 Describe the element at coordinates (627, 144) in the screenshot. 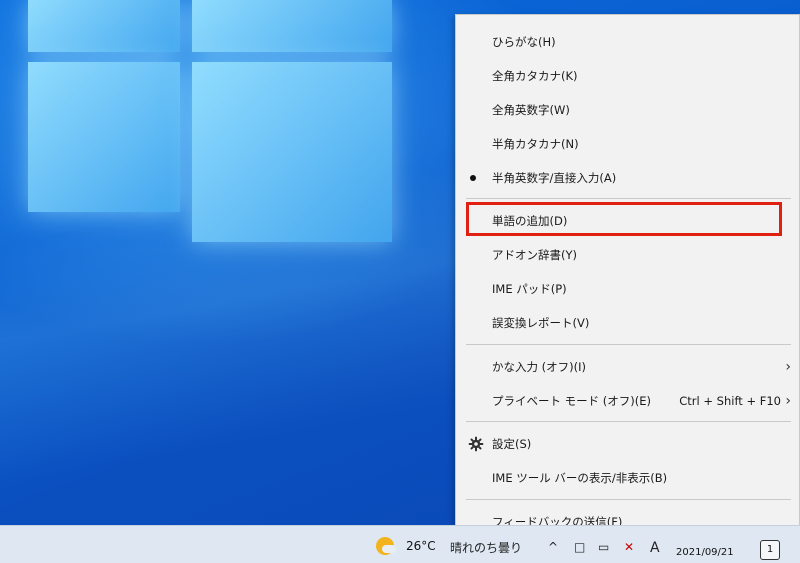

I see `menu-item-halfwidth-katakana: 半角カタカナ(N)` at that location.